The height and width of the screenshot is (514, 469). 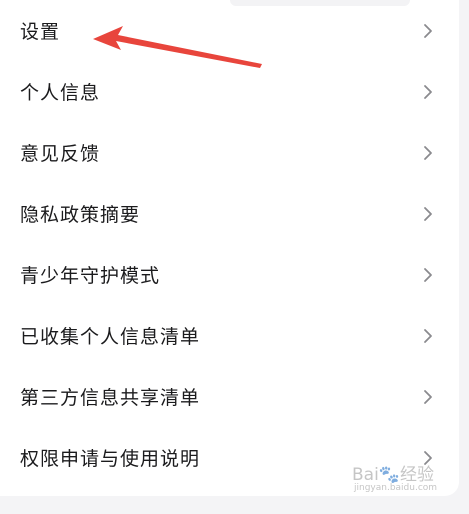 I want to click on menu-item-label: 隐私政策摘要, so click(x=80, y=215).